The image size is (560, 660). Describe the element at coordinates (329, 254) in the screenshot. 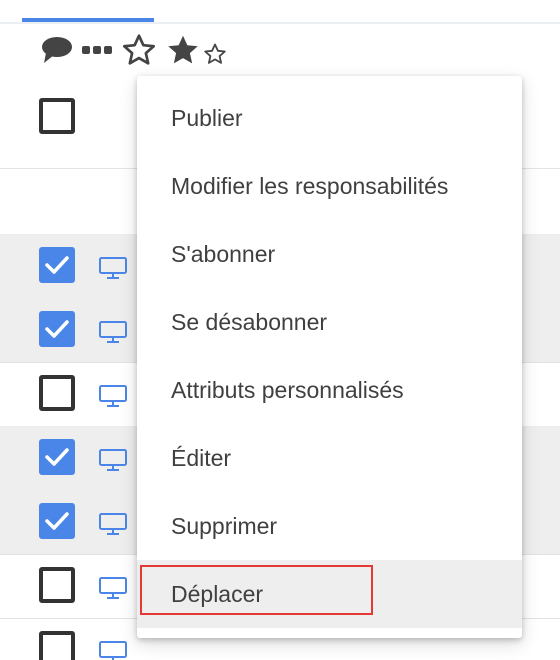

I see `menu-item-abonner: S'abonner` at that location.